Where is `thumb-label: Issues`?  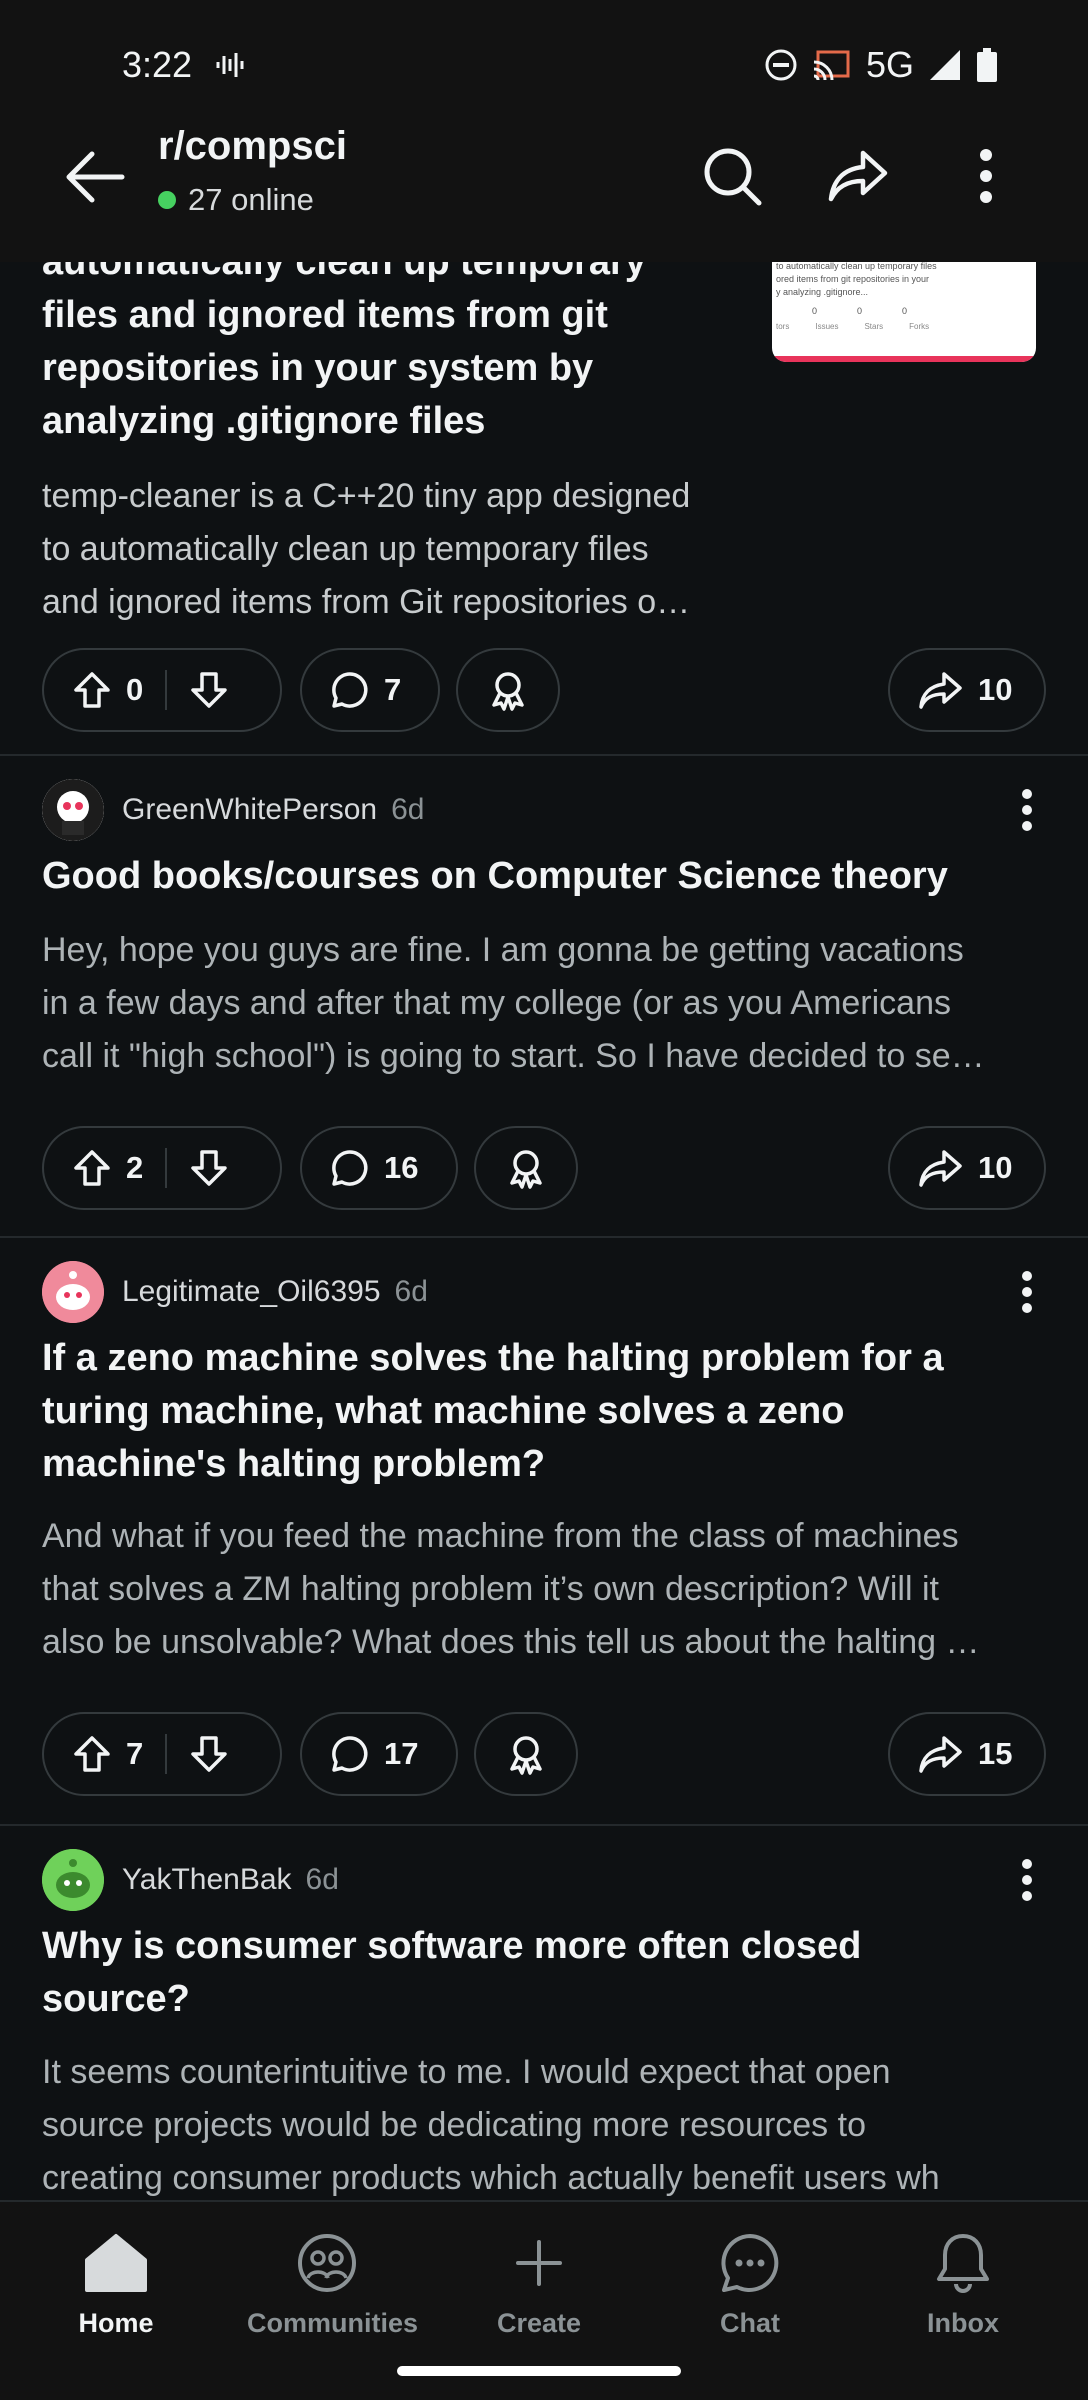 thumb-label: Issues is located at coordinates (827, 326).